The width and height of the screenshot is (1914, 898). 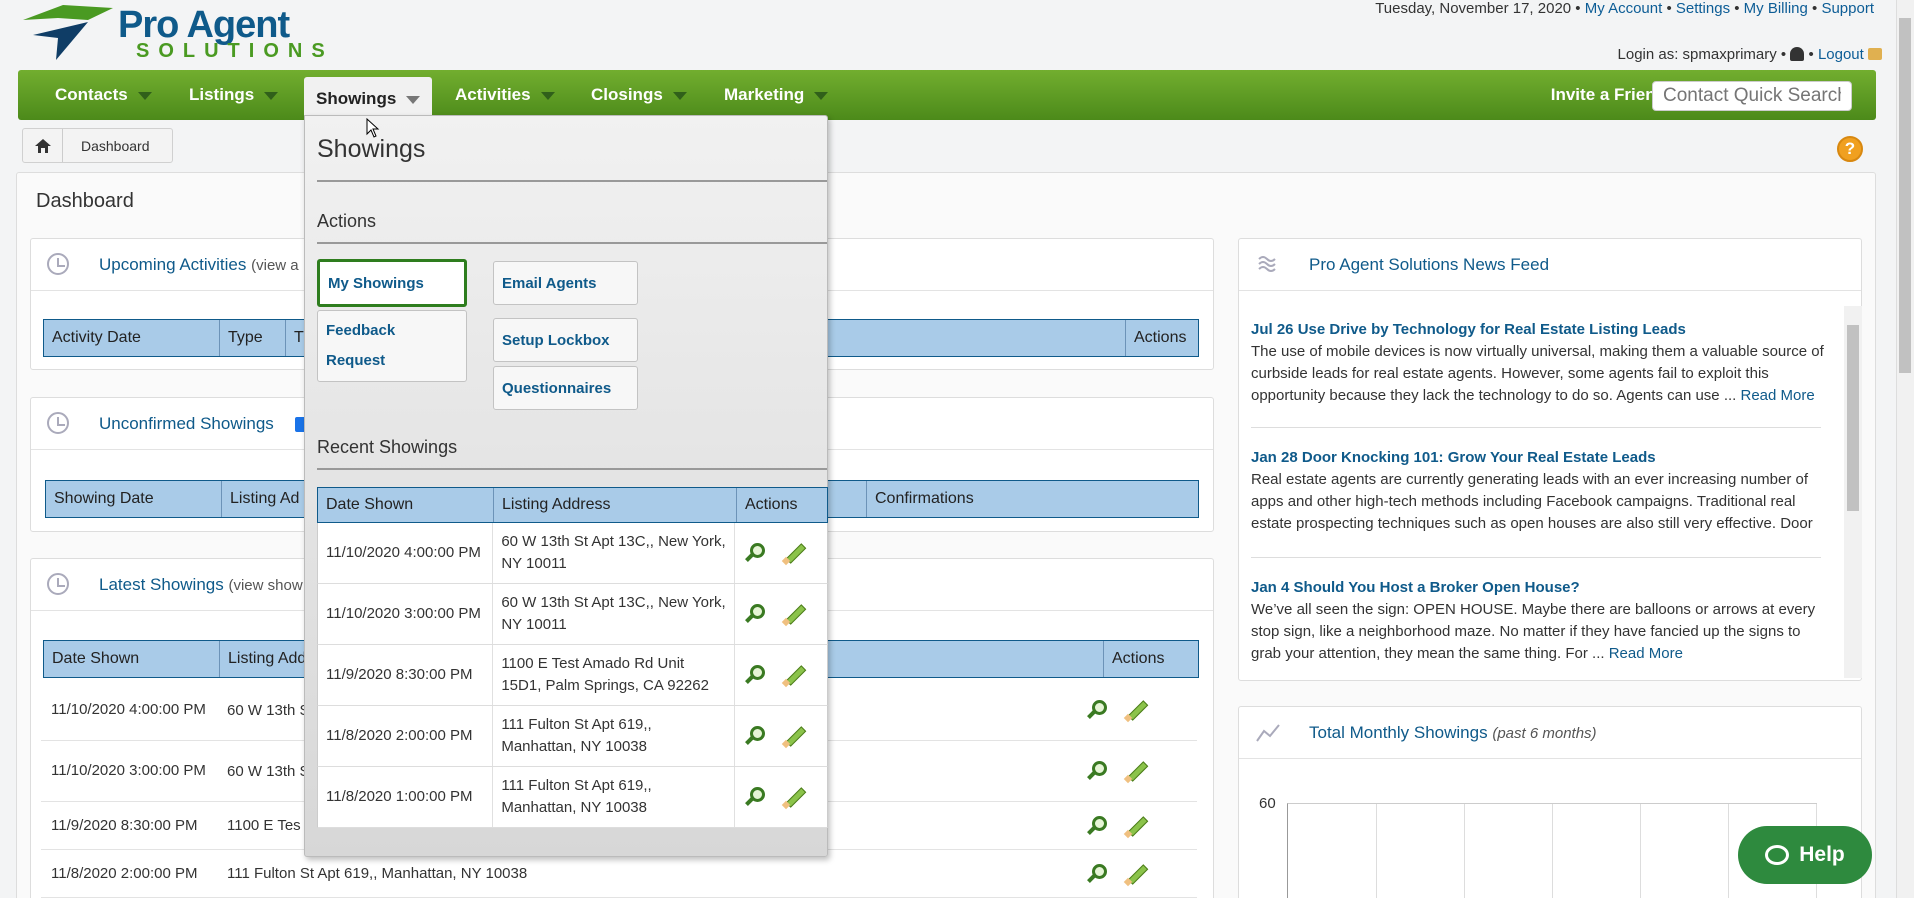 What do you see at coordinates (265, 585) in the screenshot?
I see `latest-subtitle: (view show` at bounding box center [265, 585].